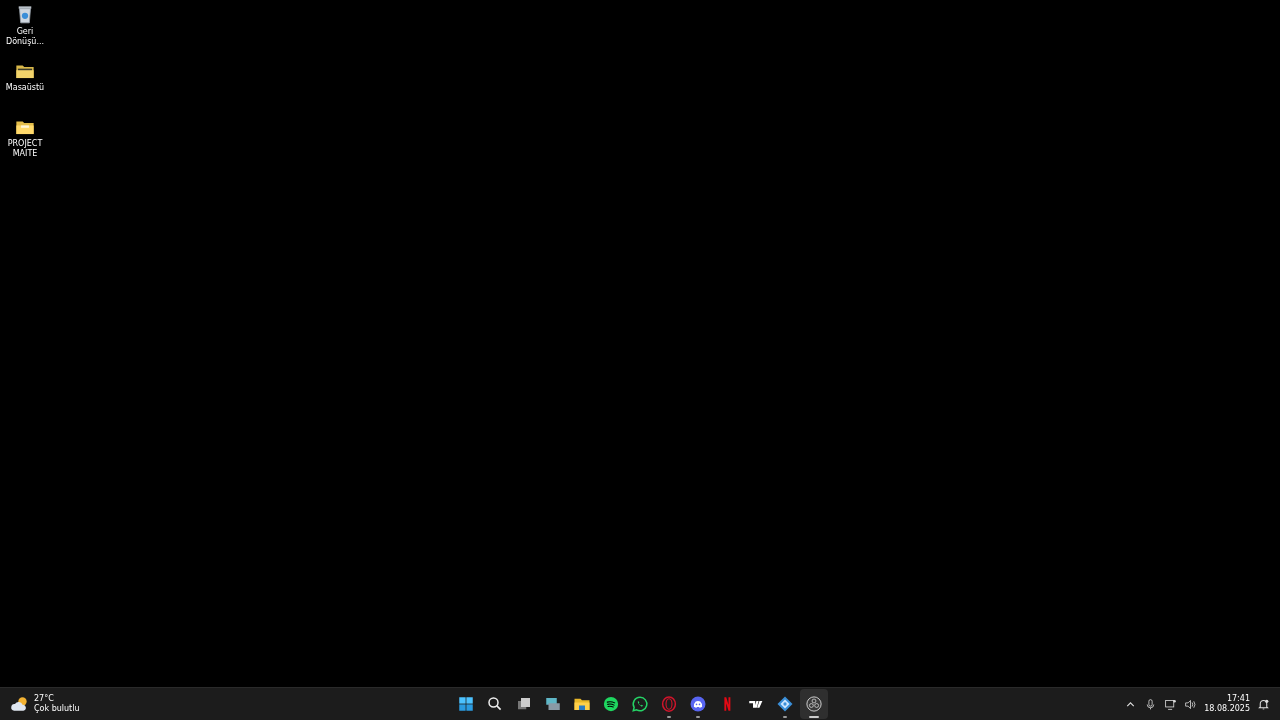  What do you see at coordinates (785, 704) in the screenshot?
I see `diamond-icon` at bounding box center [785, 704].